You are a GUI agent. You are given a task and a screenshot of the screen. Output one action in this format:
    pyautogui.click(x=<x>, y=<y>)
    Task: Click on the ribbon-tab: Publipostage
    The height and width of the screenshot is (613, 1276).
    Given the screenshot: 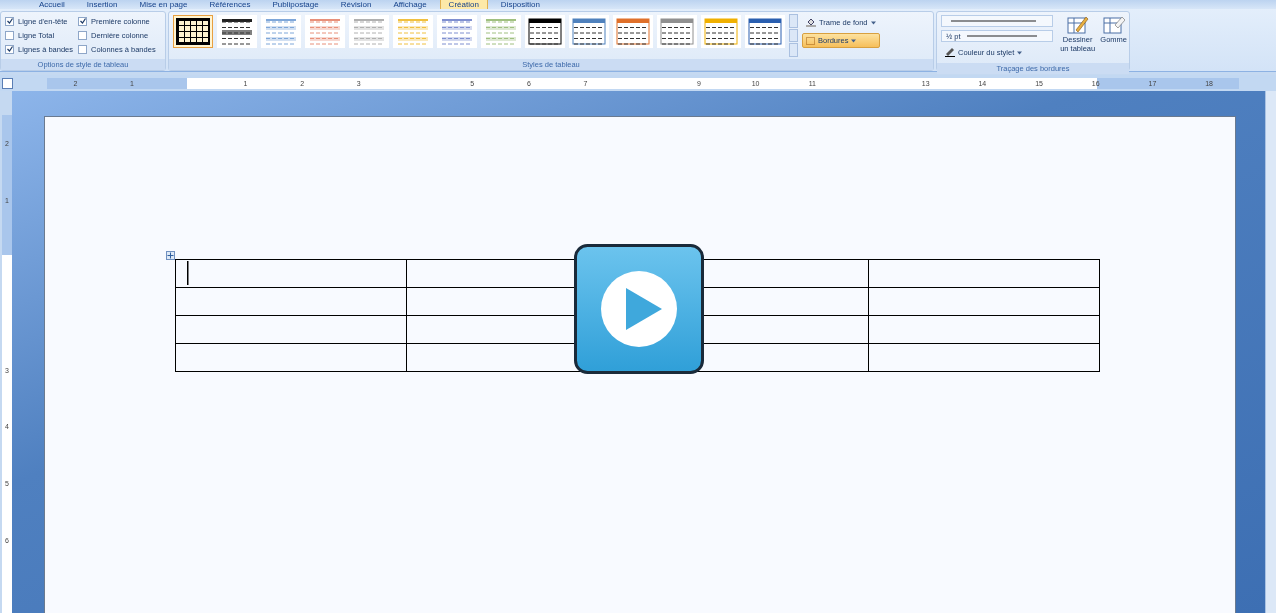 What is the action you would take?
    pyautogui.click(x=295, y=4)
    